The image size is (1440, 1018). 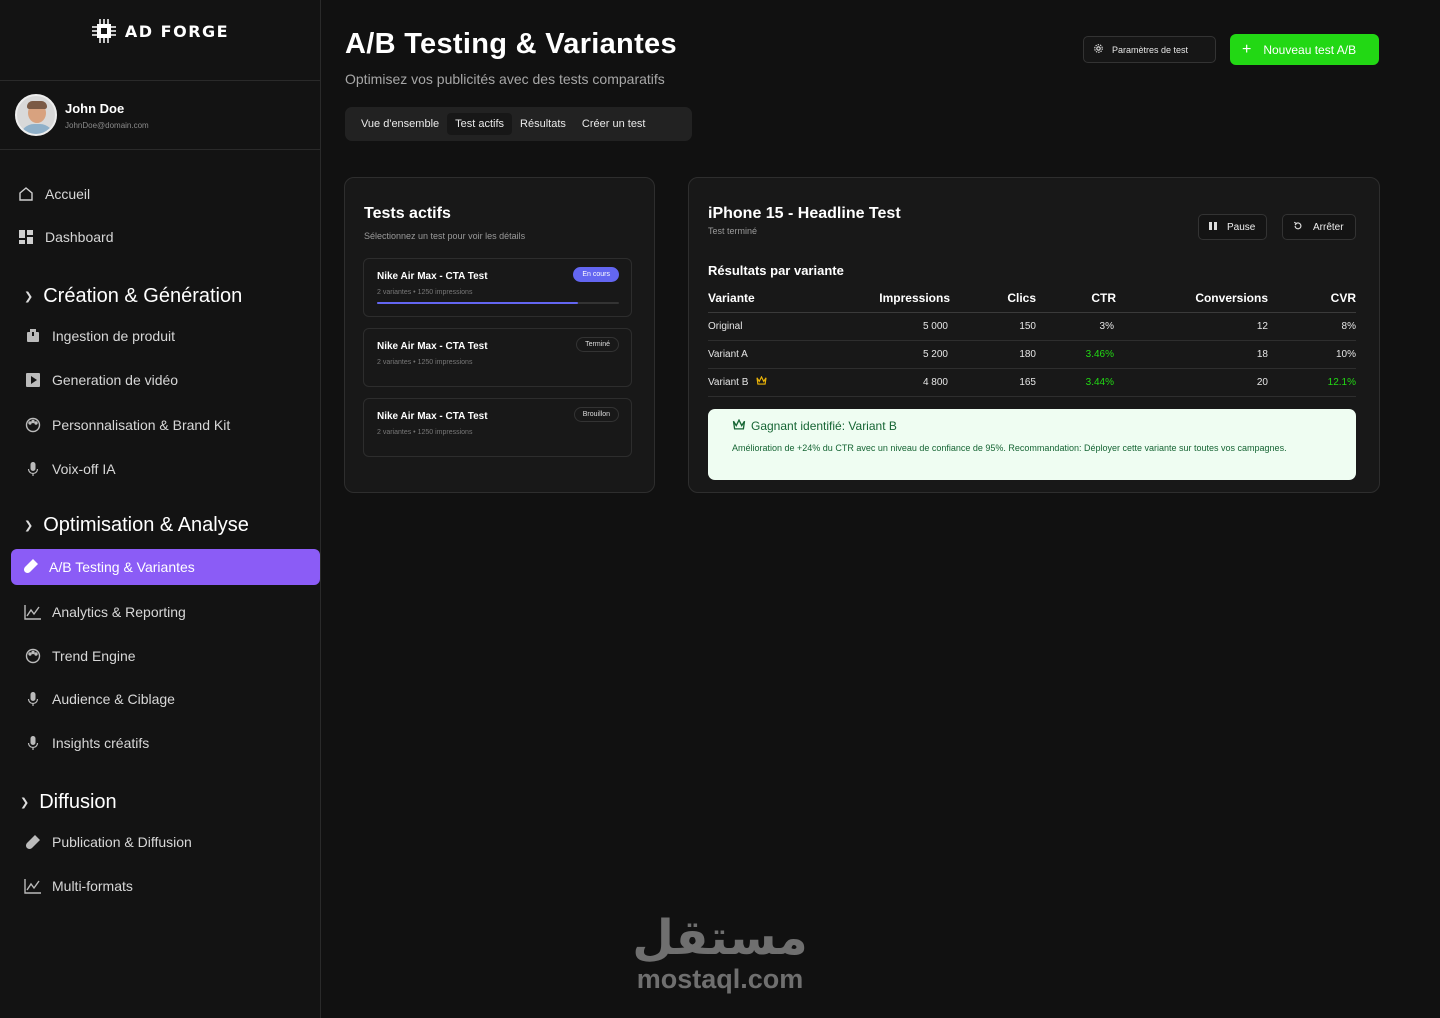 I want to click on sidebar-item-voix-off: Voix-off IA, so click(x=70, y=469).